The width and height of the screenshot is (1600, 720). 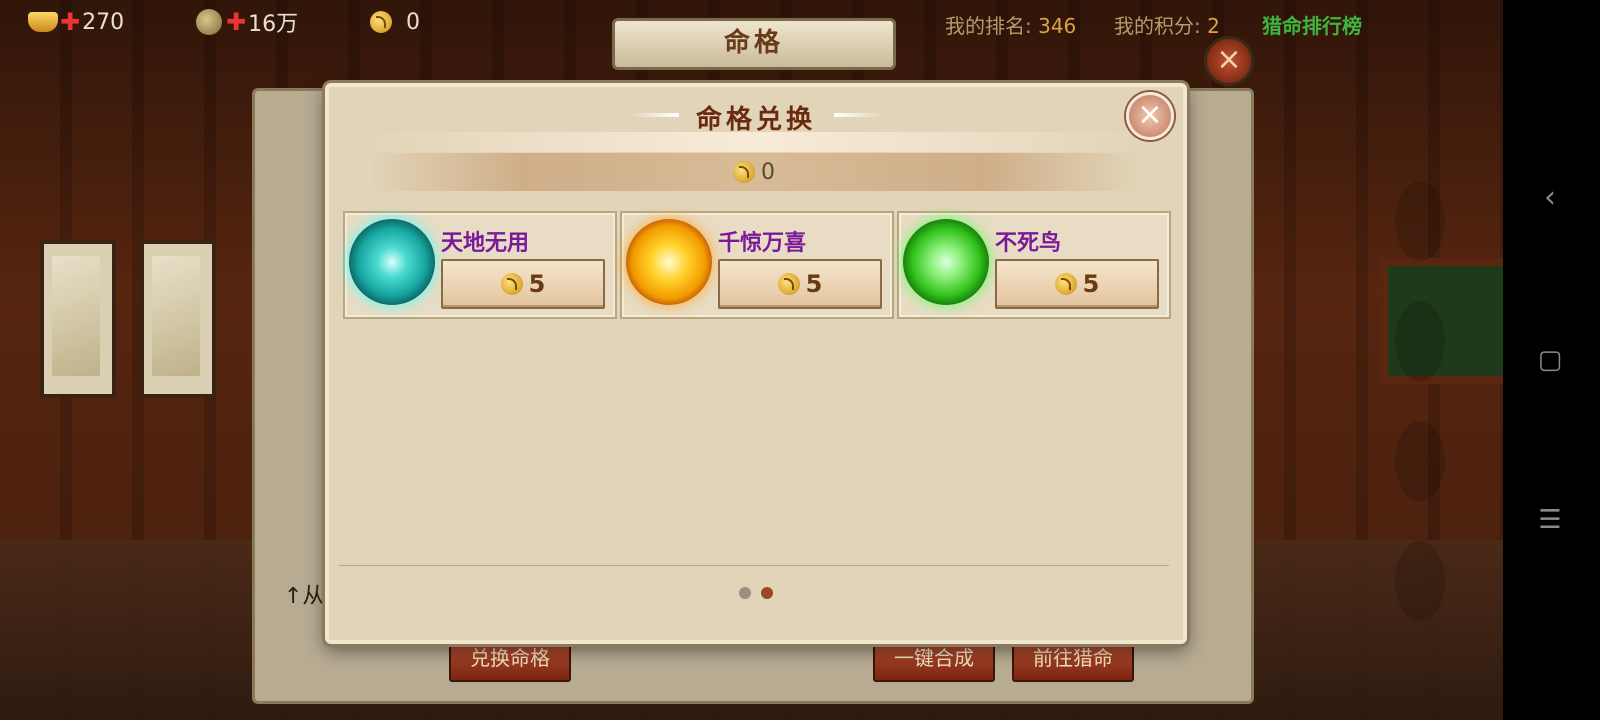 I want to click on panel-hint: ↑从, so click(x=304, y=596).